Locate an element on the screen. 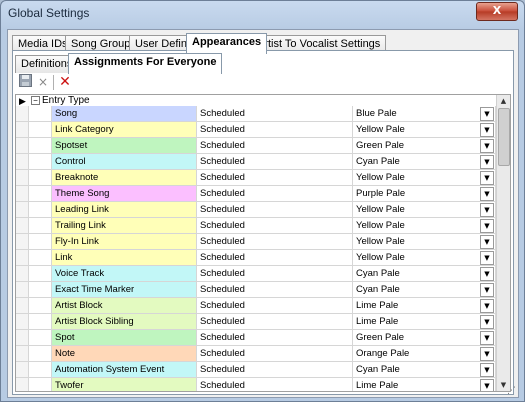  color-select: Orange Pale ▼ is located at coordinates (424, 353).